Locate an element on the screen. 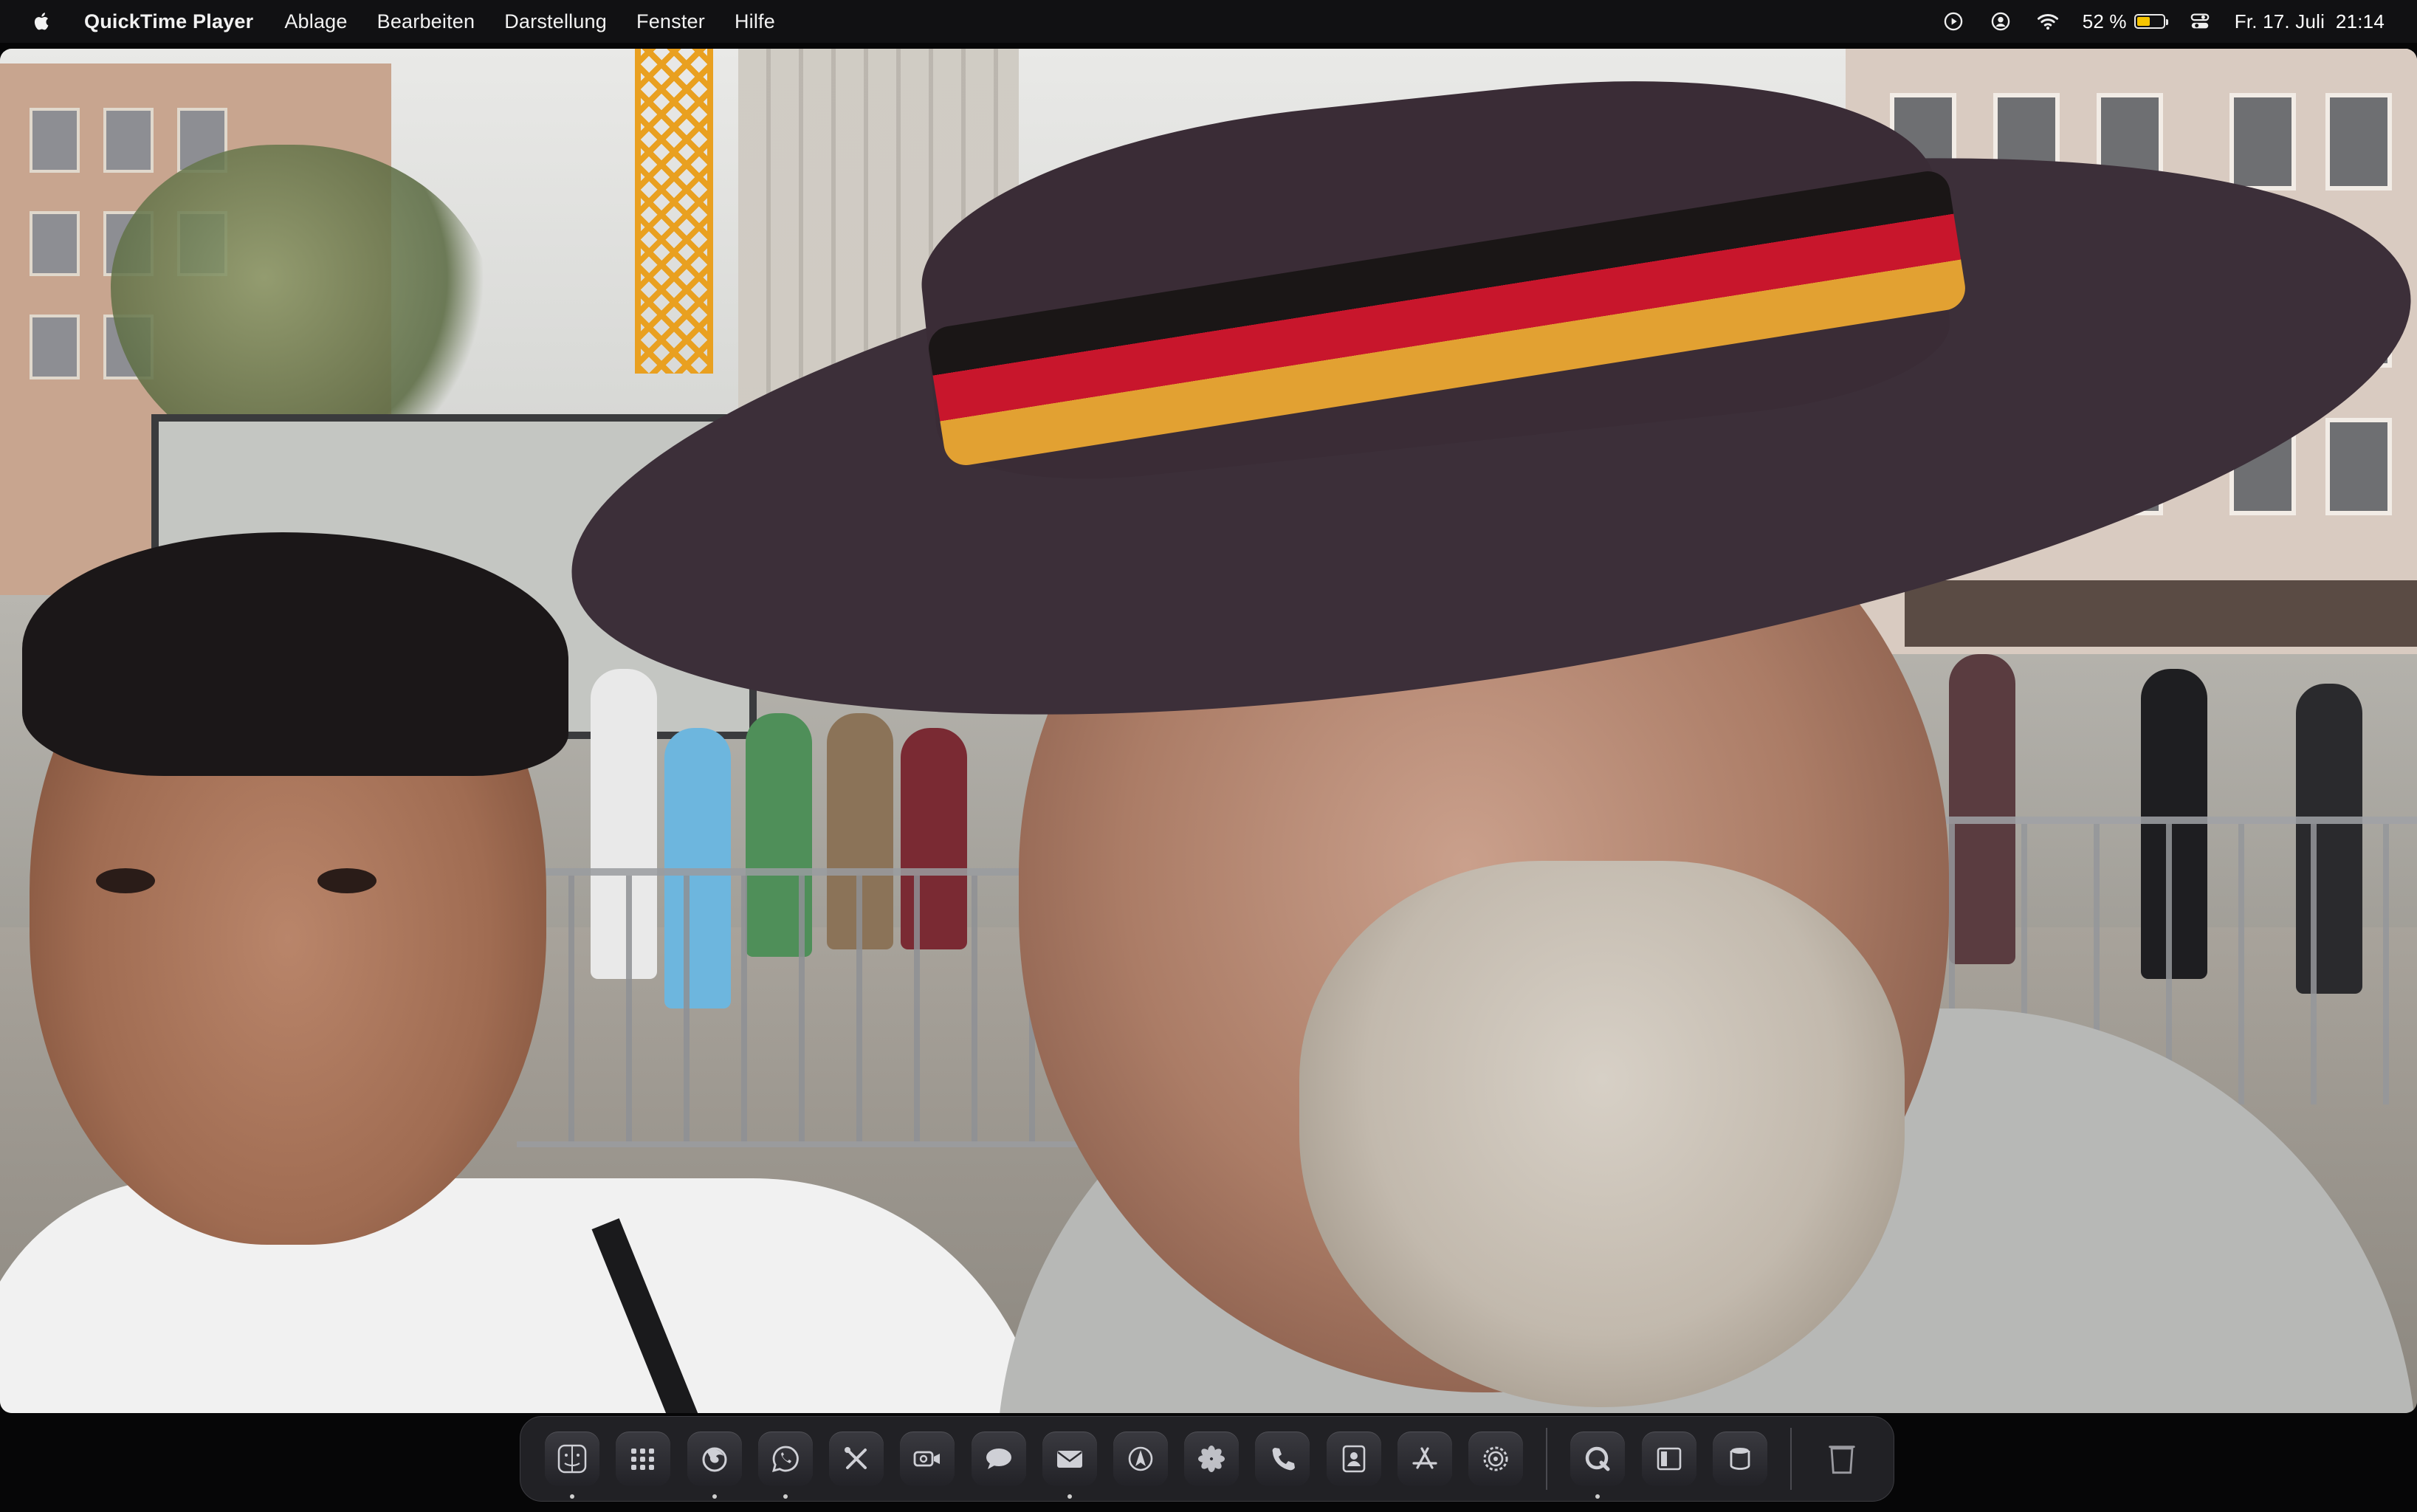 The image size is (2417, 1512). app-store-icon is located at coordinates (1424, 1459).